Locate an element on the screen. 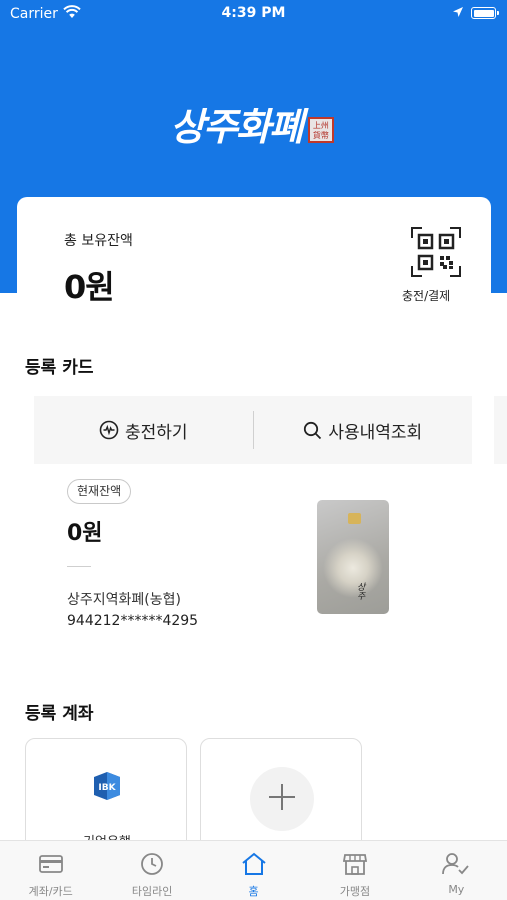 This screenshot has width=507, height=900. tab-label: 타임라인 is located at coordinates (152, 891).